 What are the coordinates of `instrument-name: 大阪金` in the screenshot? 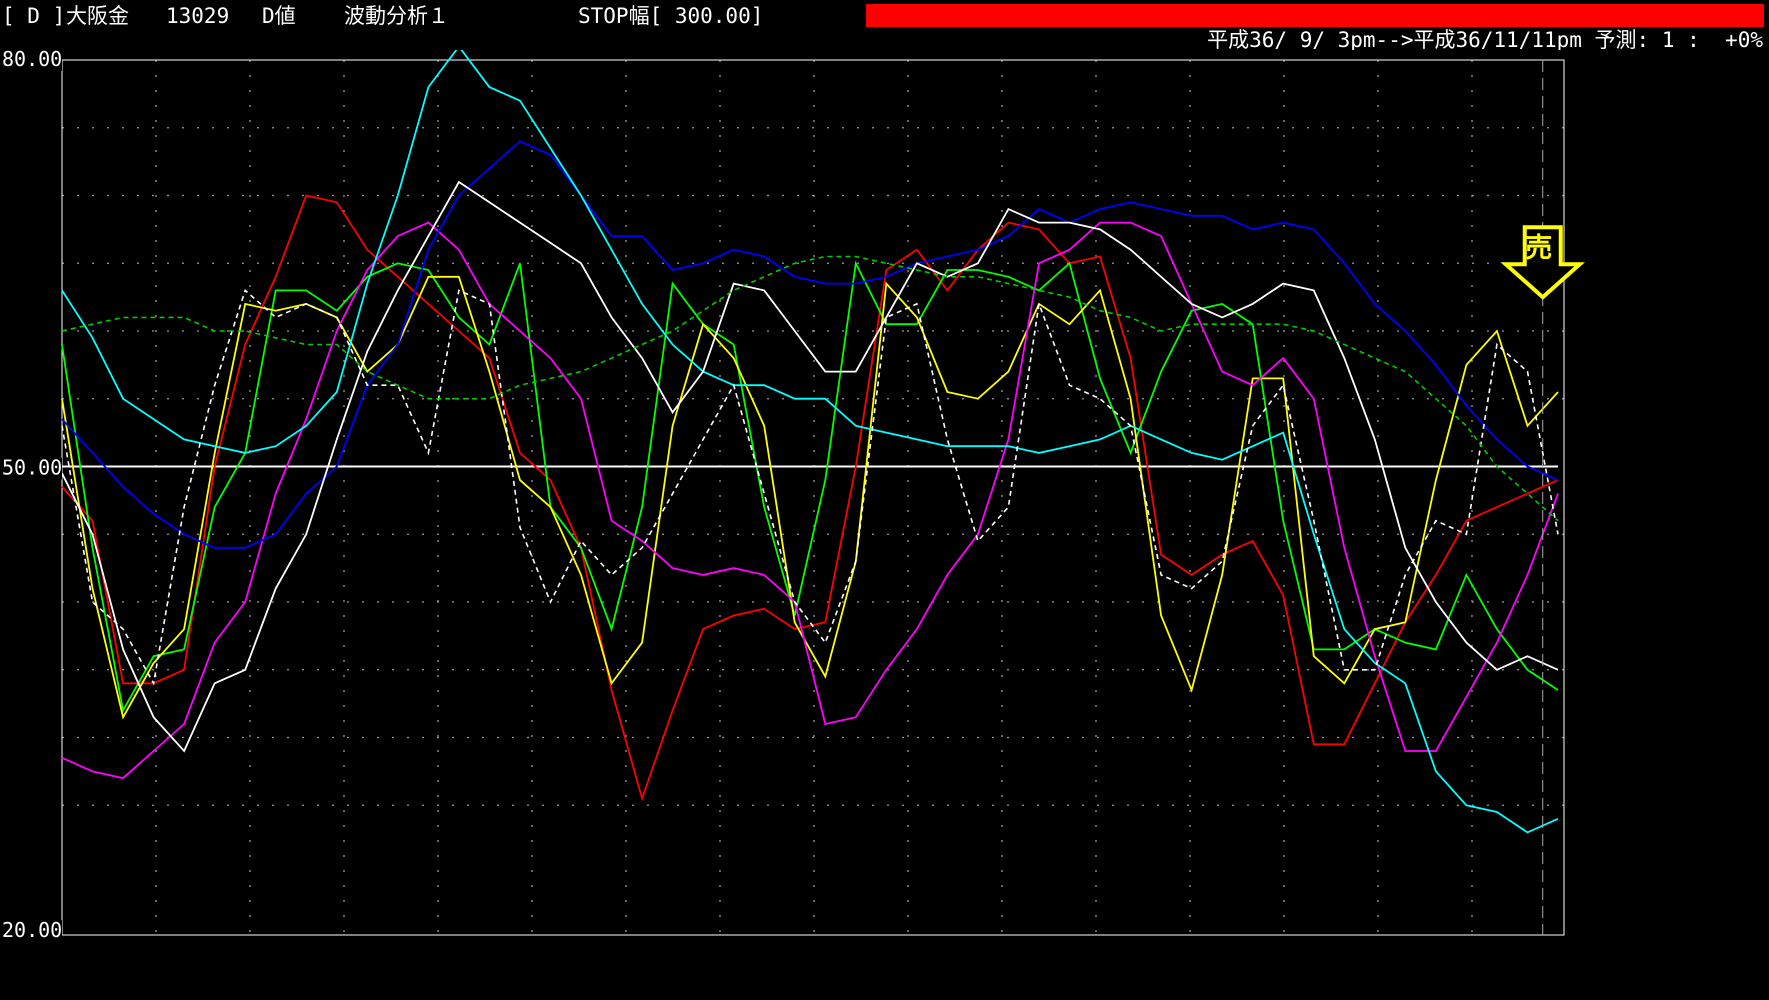 It's located at (97, 16).